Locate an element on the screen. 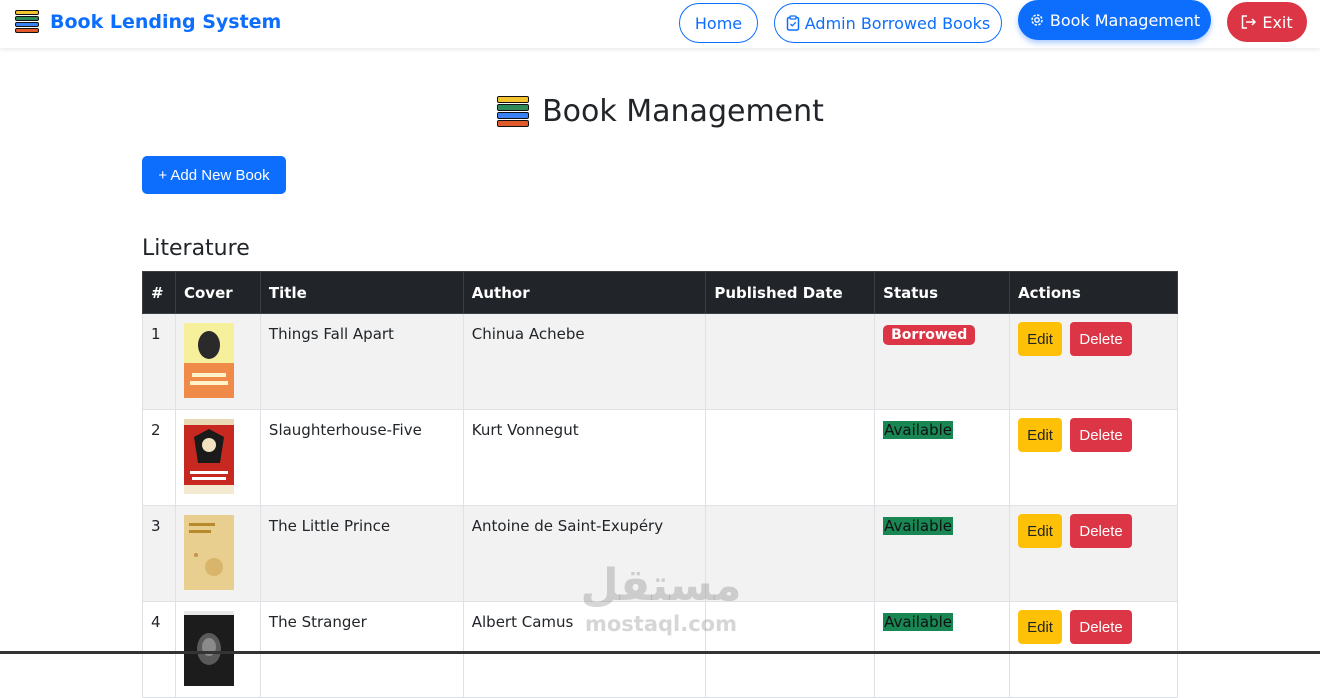  col-header-actions: Actions is located at coordinates (1093, 292).